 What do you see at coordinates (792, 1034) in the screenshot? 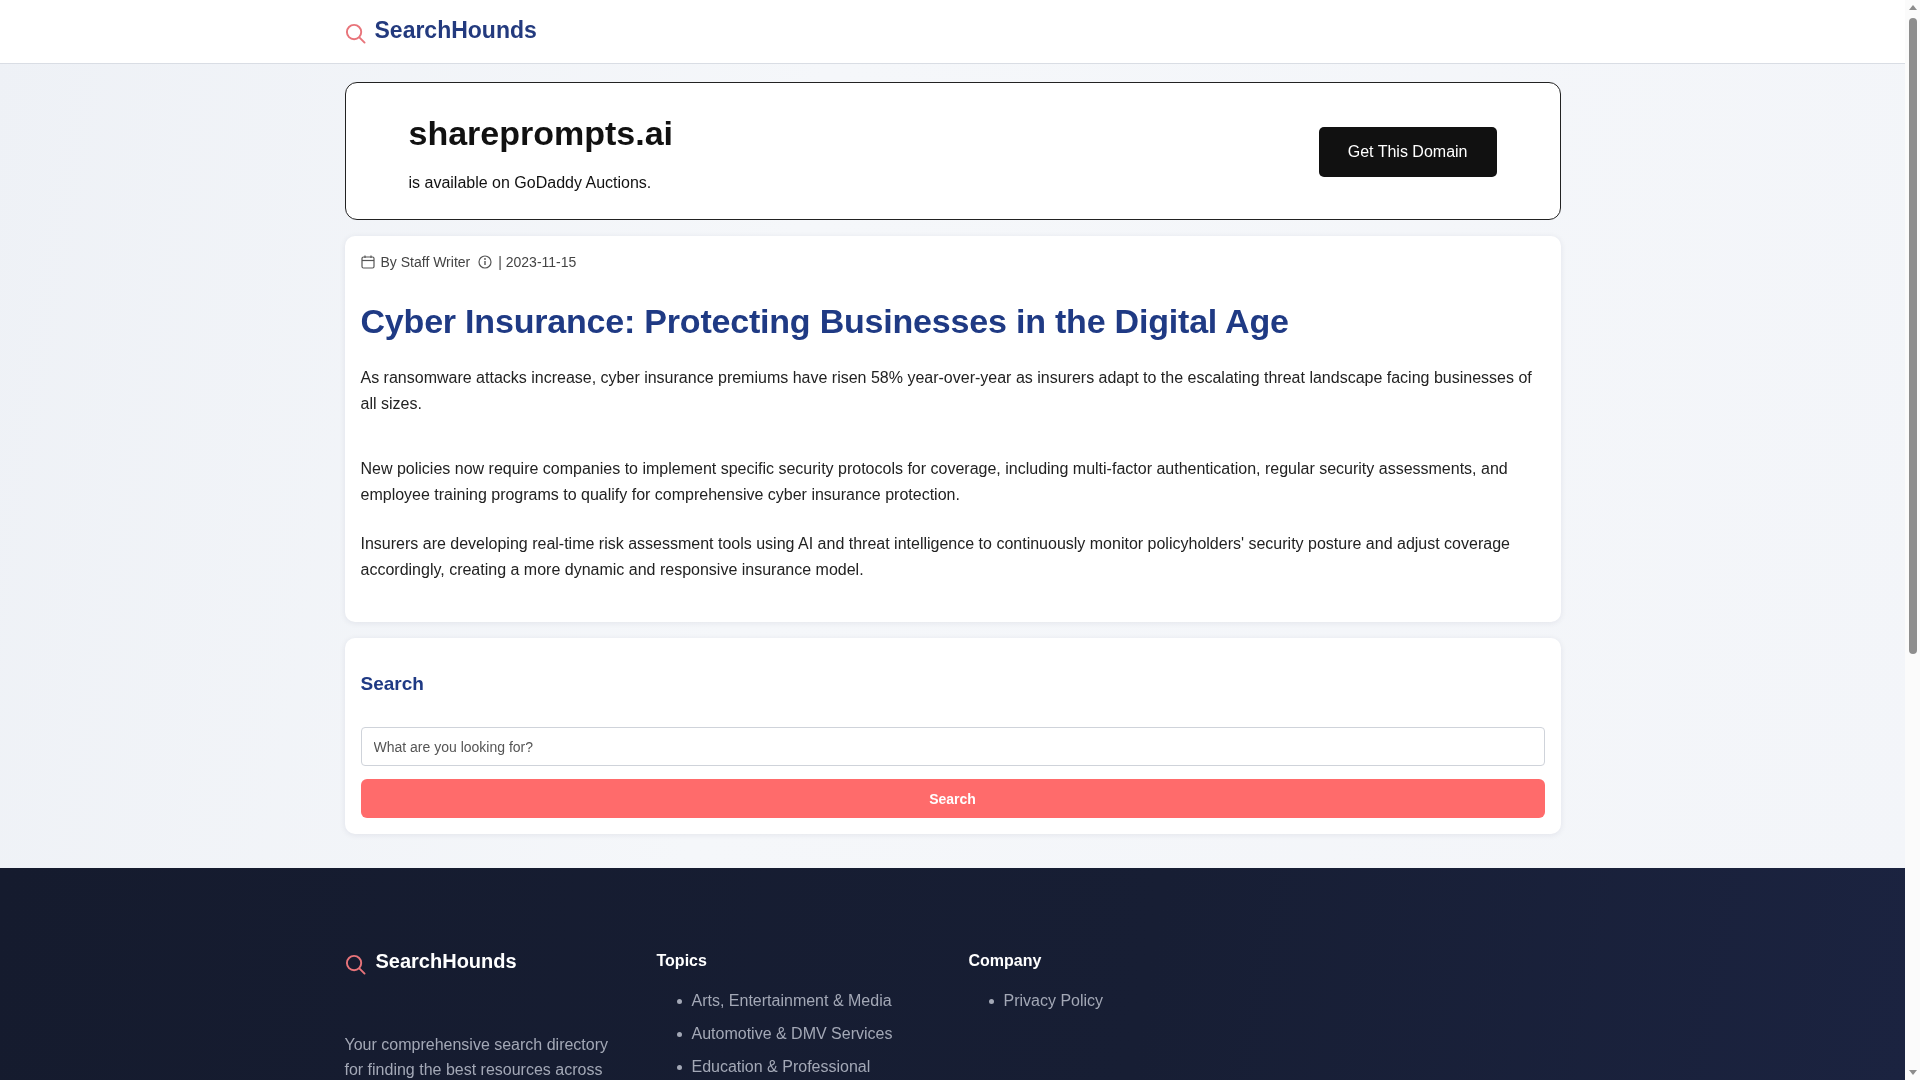
I see `footer-link: Automotive & DMV Services` at bounding box center [792, 1034].